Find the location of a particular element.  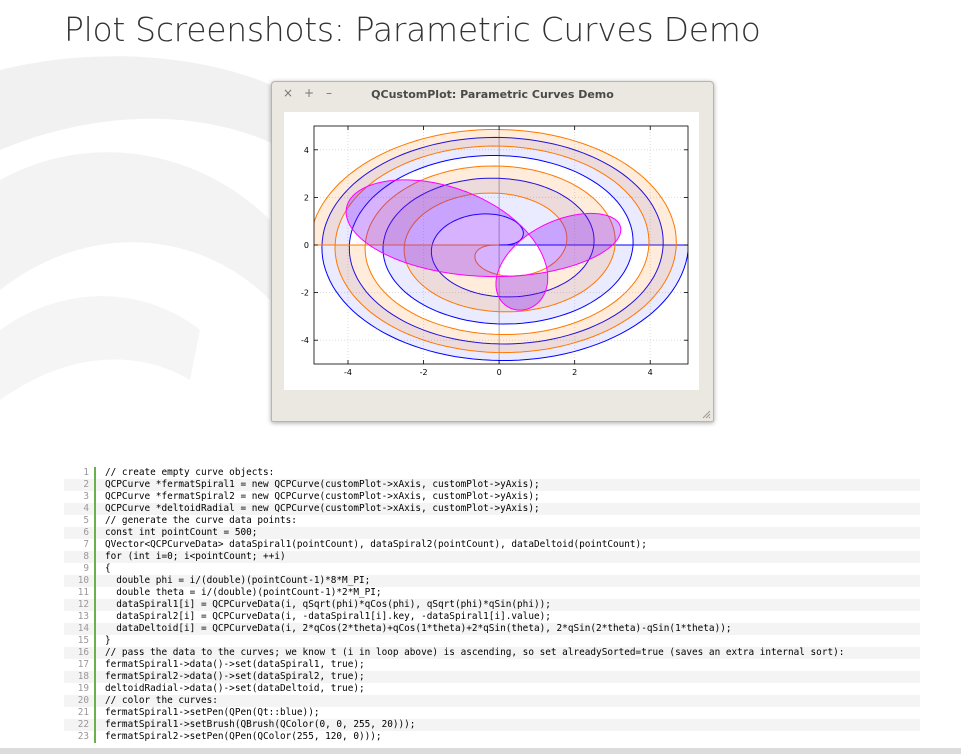

line-number: 20 is located at coordinates (83, 700).